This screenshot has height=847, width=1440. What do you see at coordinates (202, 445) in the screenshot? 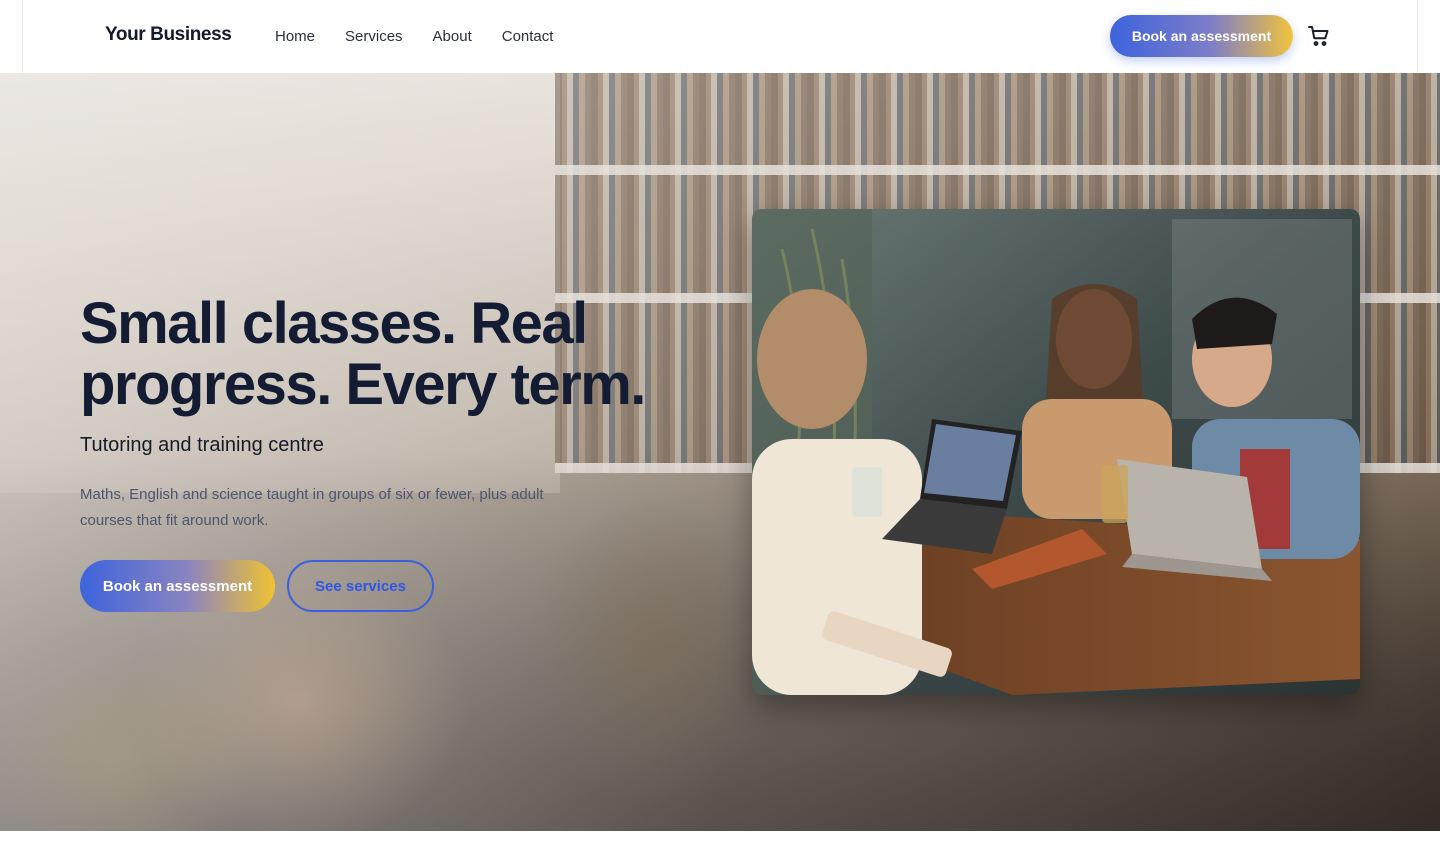
I see `hero-subtitle: Tutoring and training centre` at bounding box center [202, 445].